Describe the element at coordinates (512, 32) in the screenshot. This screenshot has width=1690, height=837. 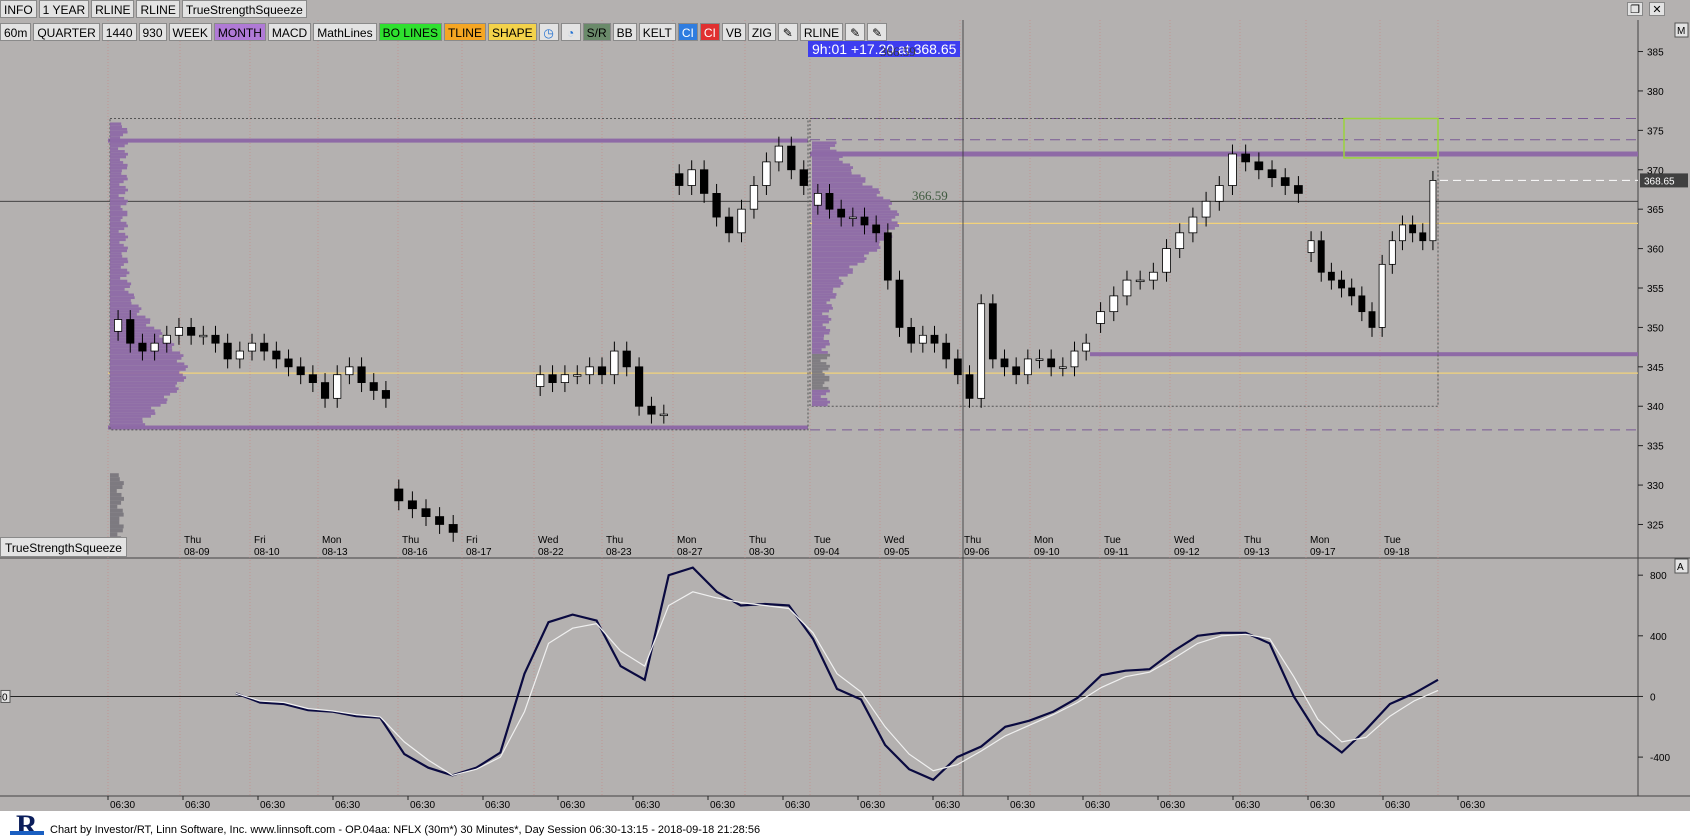
I see `toolbar-button-shape: SHAPE` at that location.